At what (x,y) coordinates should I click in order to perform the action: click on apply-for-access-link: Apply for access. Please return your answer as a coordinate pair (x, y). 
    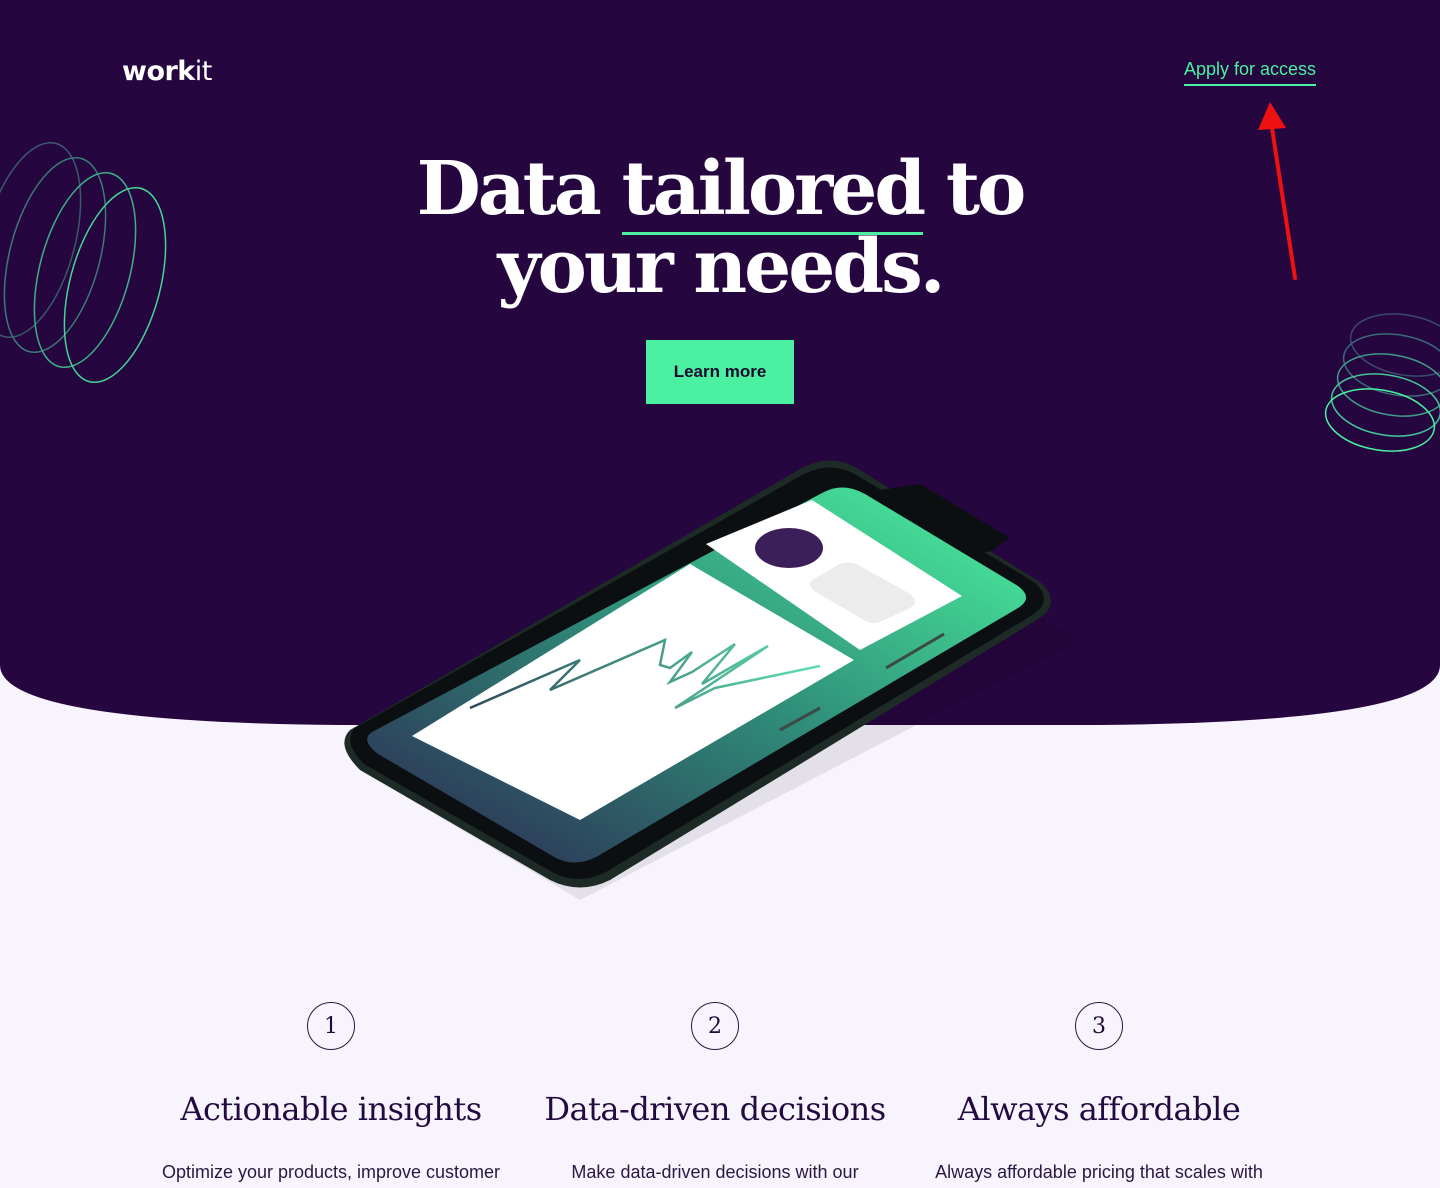
    Looking at the image, I should click on (1250, 72).